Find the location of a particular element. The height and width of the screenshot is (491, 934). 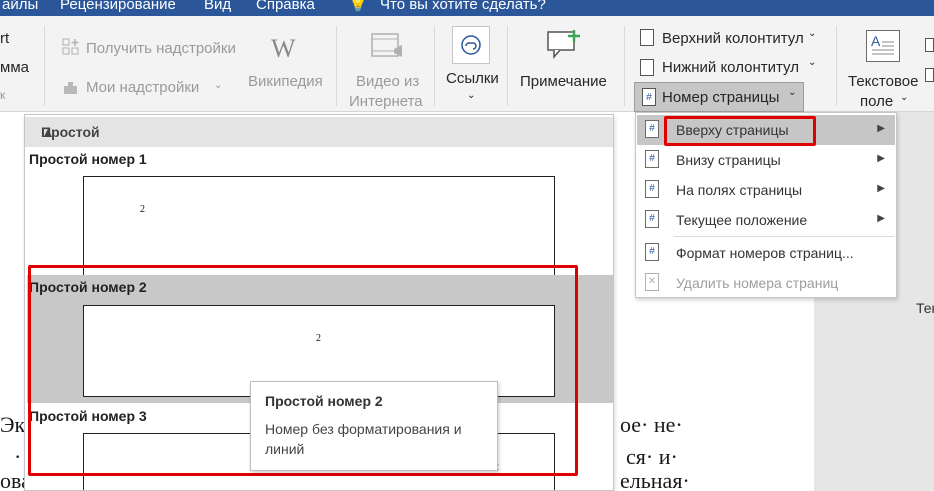

page-number-label: Номер страницы is located at coordinates (721, 97).